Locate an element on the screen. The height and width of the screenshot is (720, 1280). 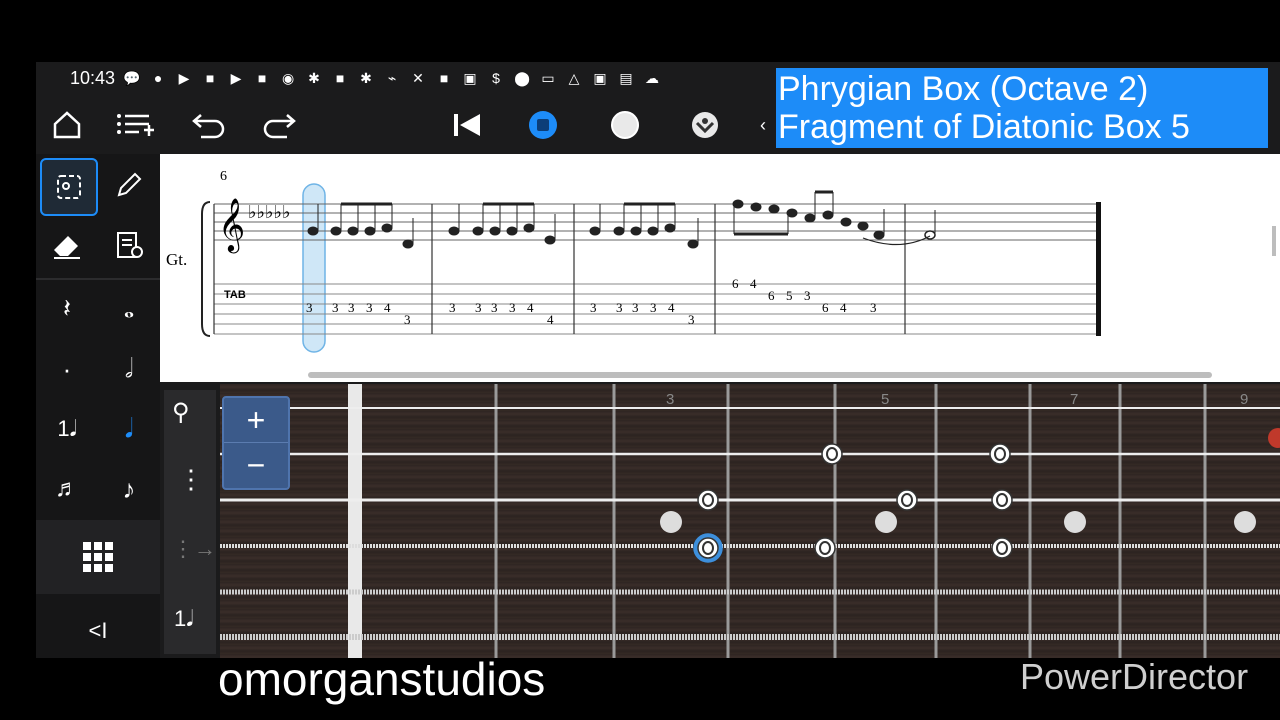
horizontal-scrollbar is located at coordinates (760, 375).